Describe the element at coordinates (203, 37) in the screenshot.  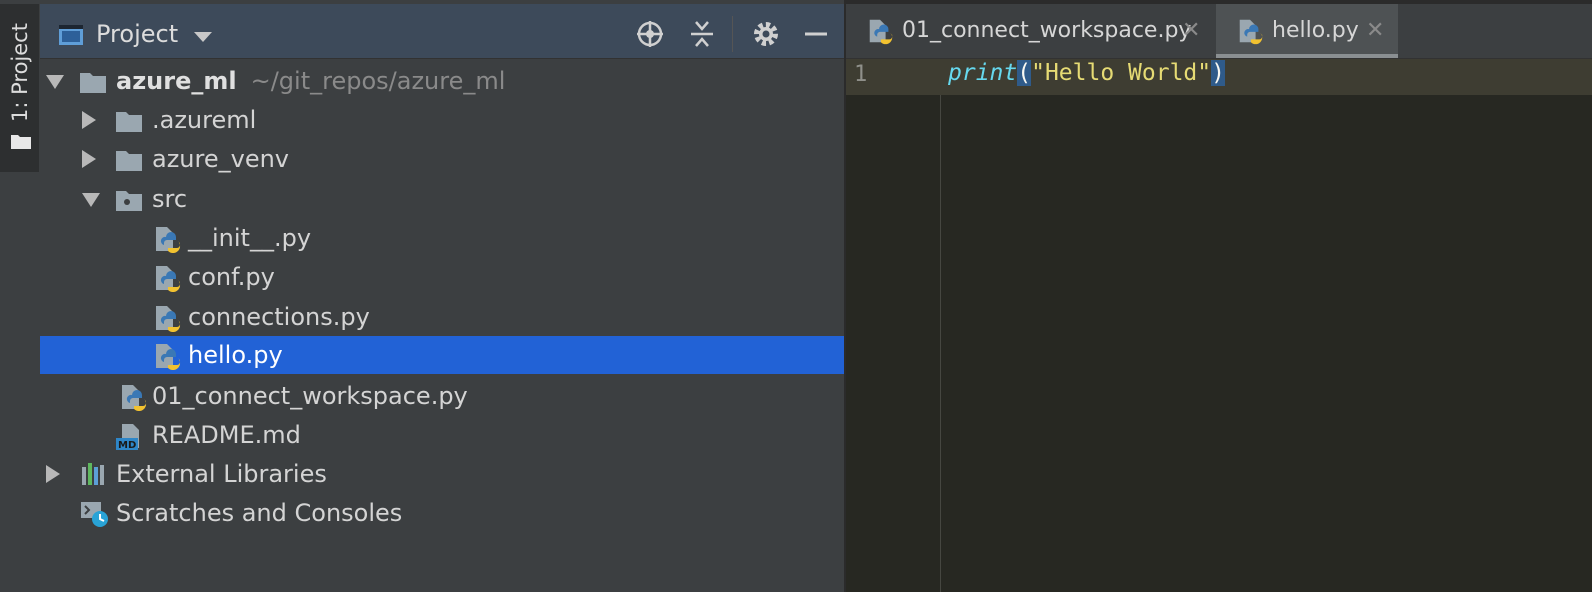
I see `chevron-down-icon` at that location.